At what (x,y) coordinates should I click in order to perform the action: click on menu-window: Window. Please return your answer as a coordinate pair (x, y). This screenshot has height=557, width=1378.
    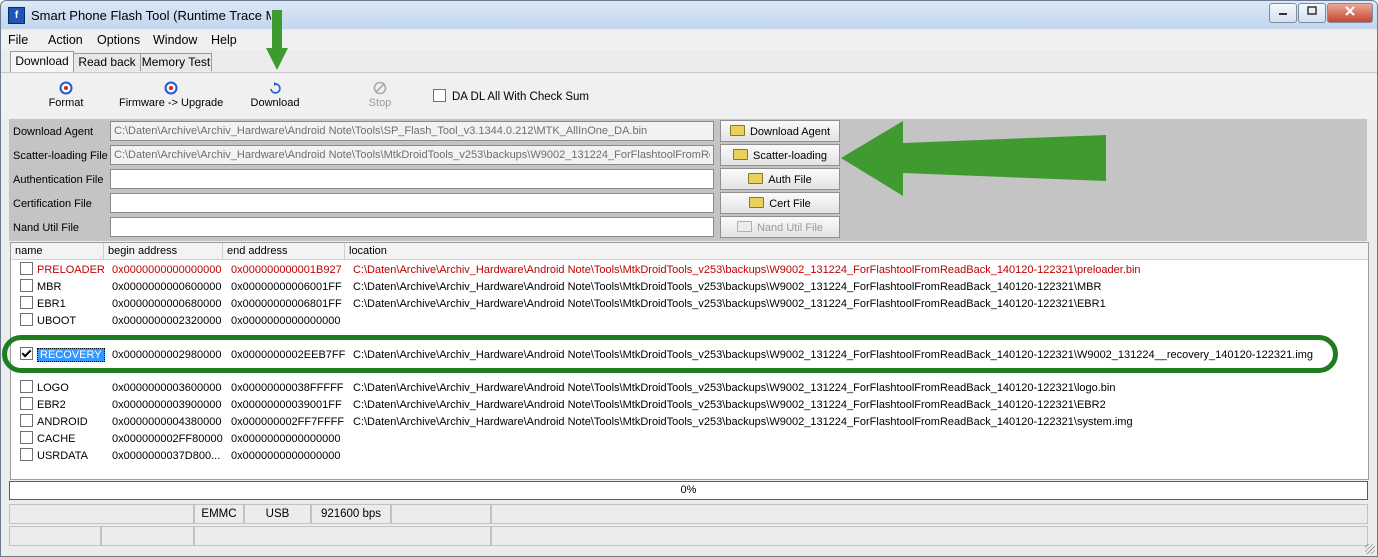
    Looking at the image, I should click on (175, 40).